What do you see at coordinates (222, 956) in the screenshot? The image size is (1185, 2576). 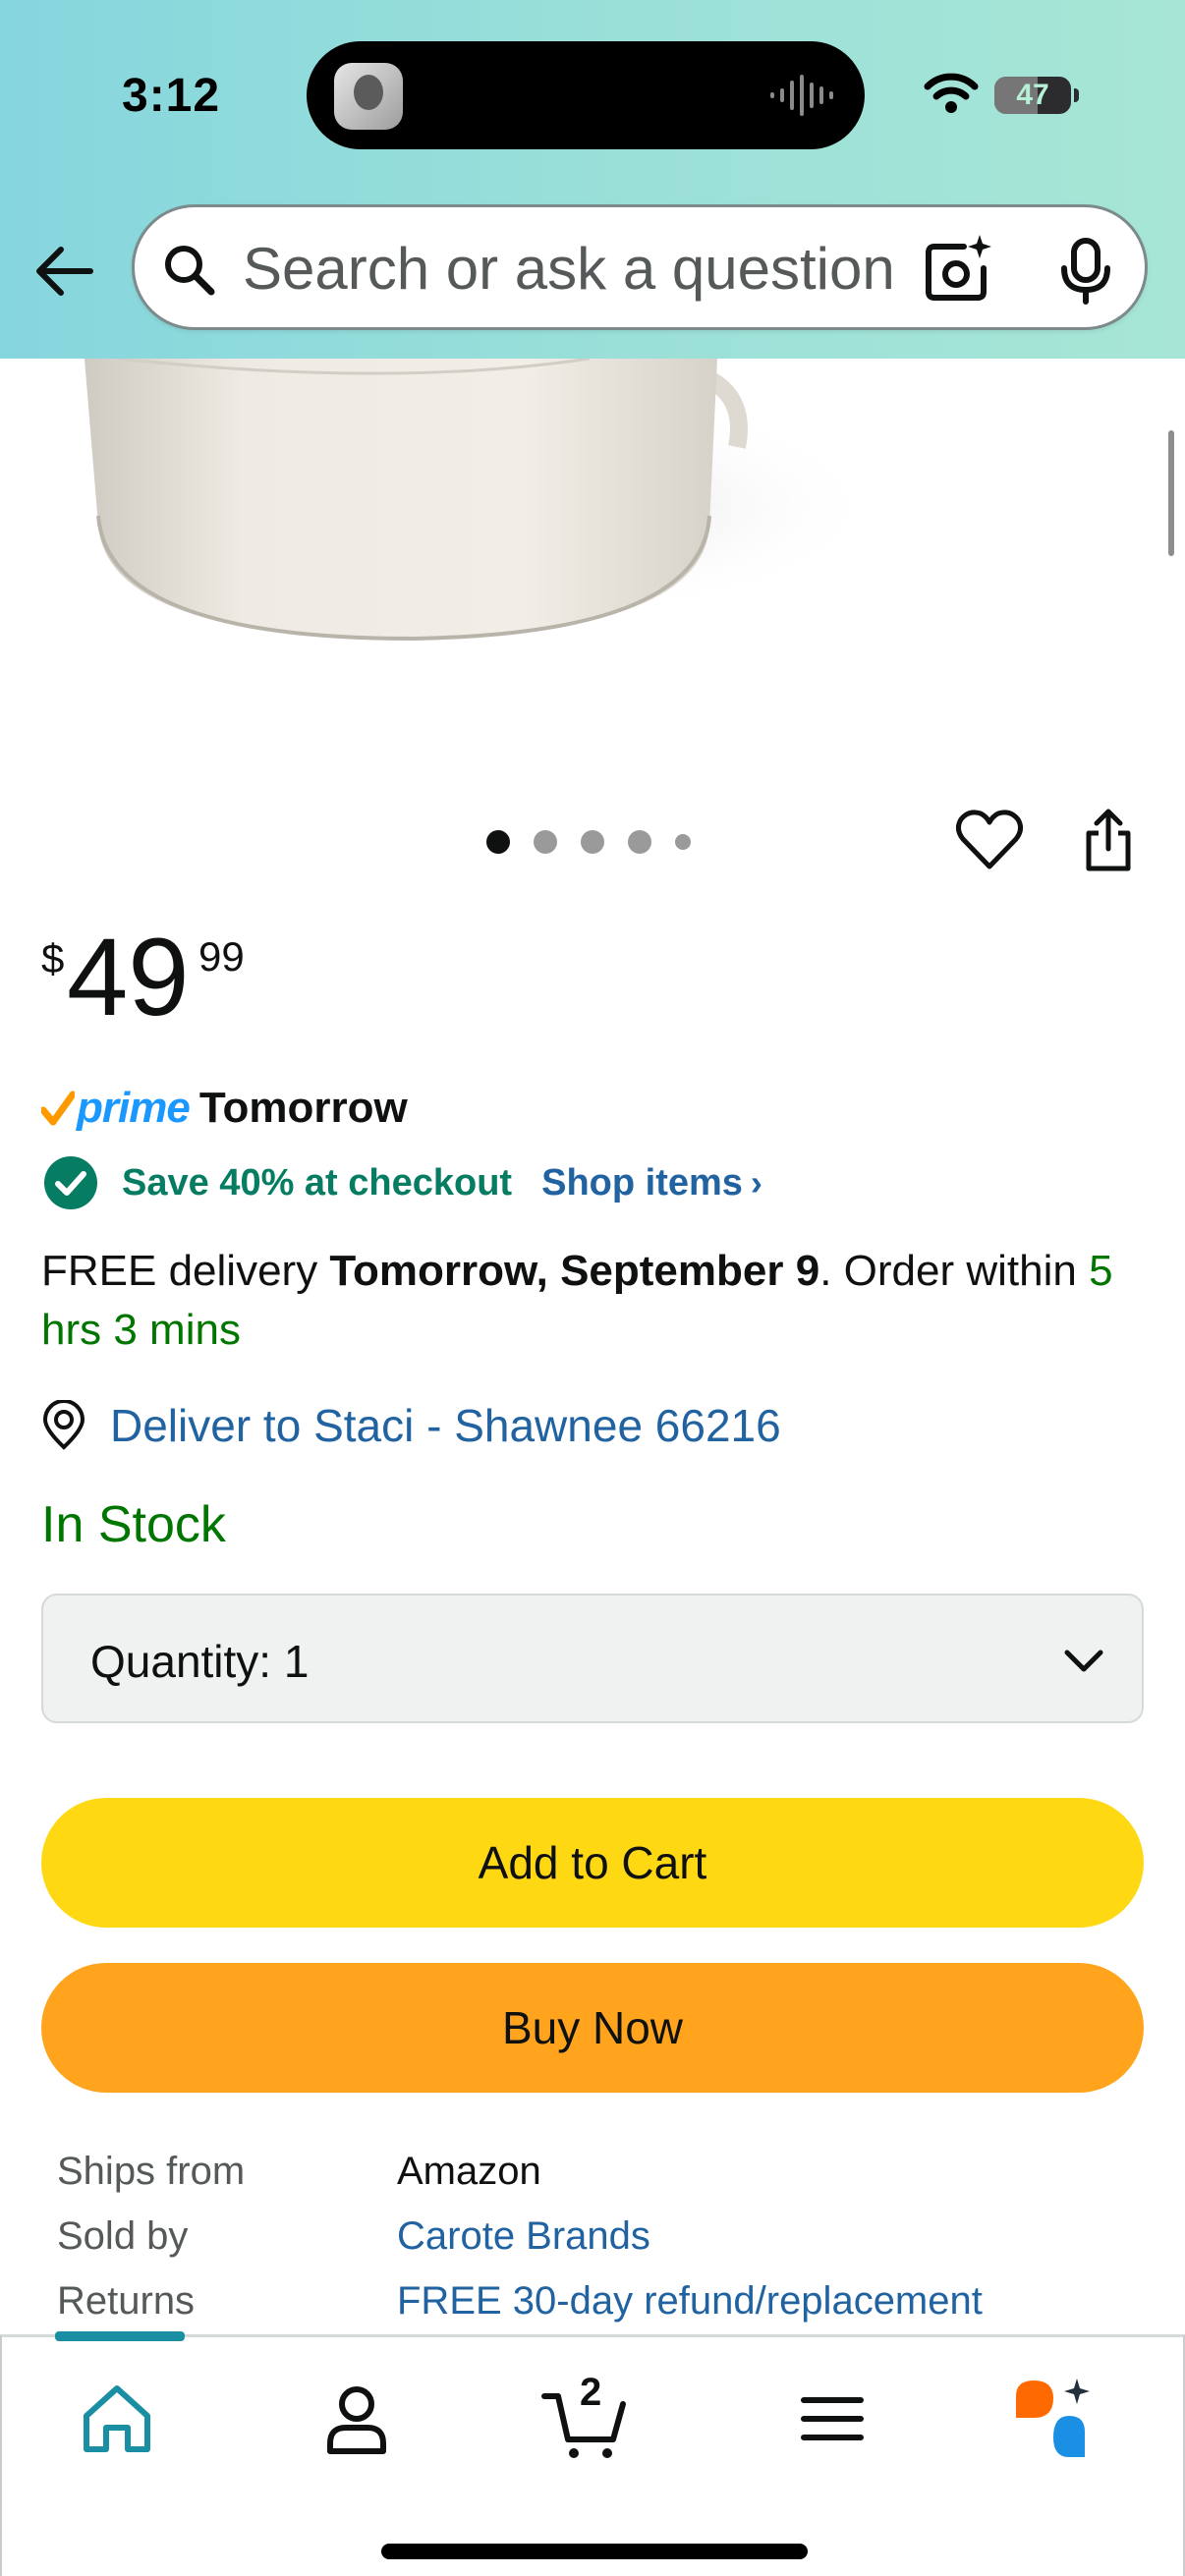 I see `price-fraction: 99` at bounding box center [222, 956].